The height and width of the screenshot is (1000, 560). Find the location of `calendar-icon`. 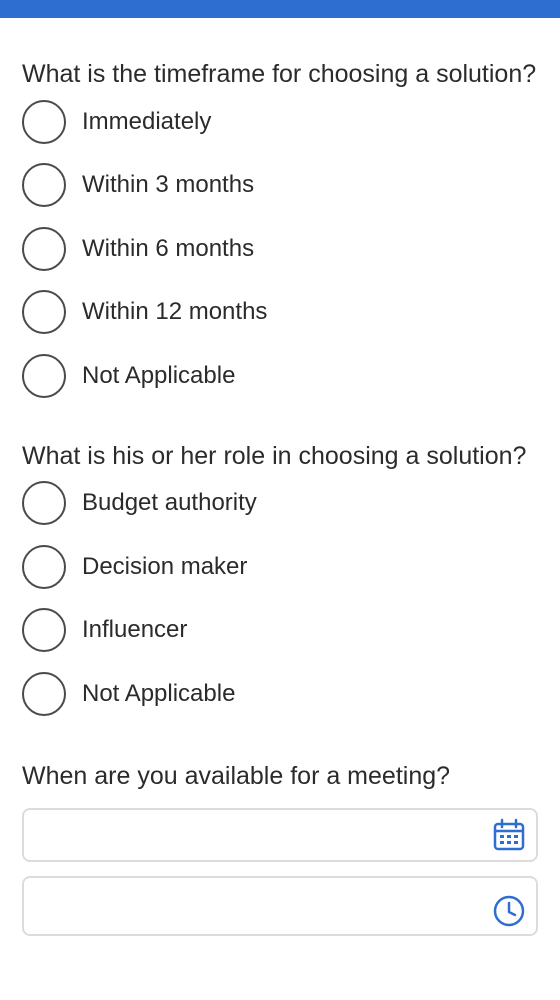

calendar-icon is located at coordinates (509, 835).